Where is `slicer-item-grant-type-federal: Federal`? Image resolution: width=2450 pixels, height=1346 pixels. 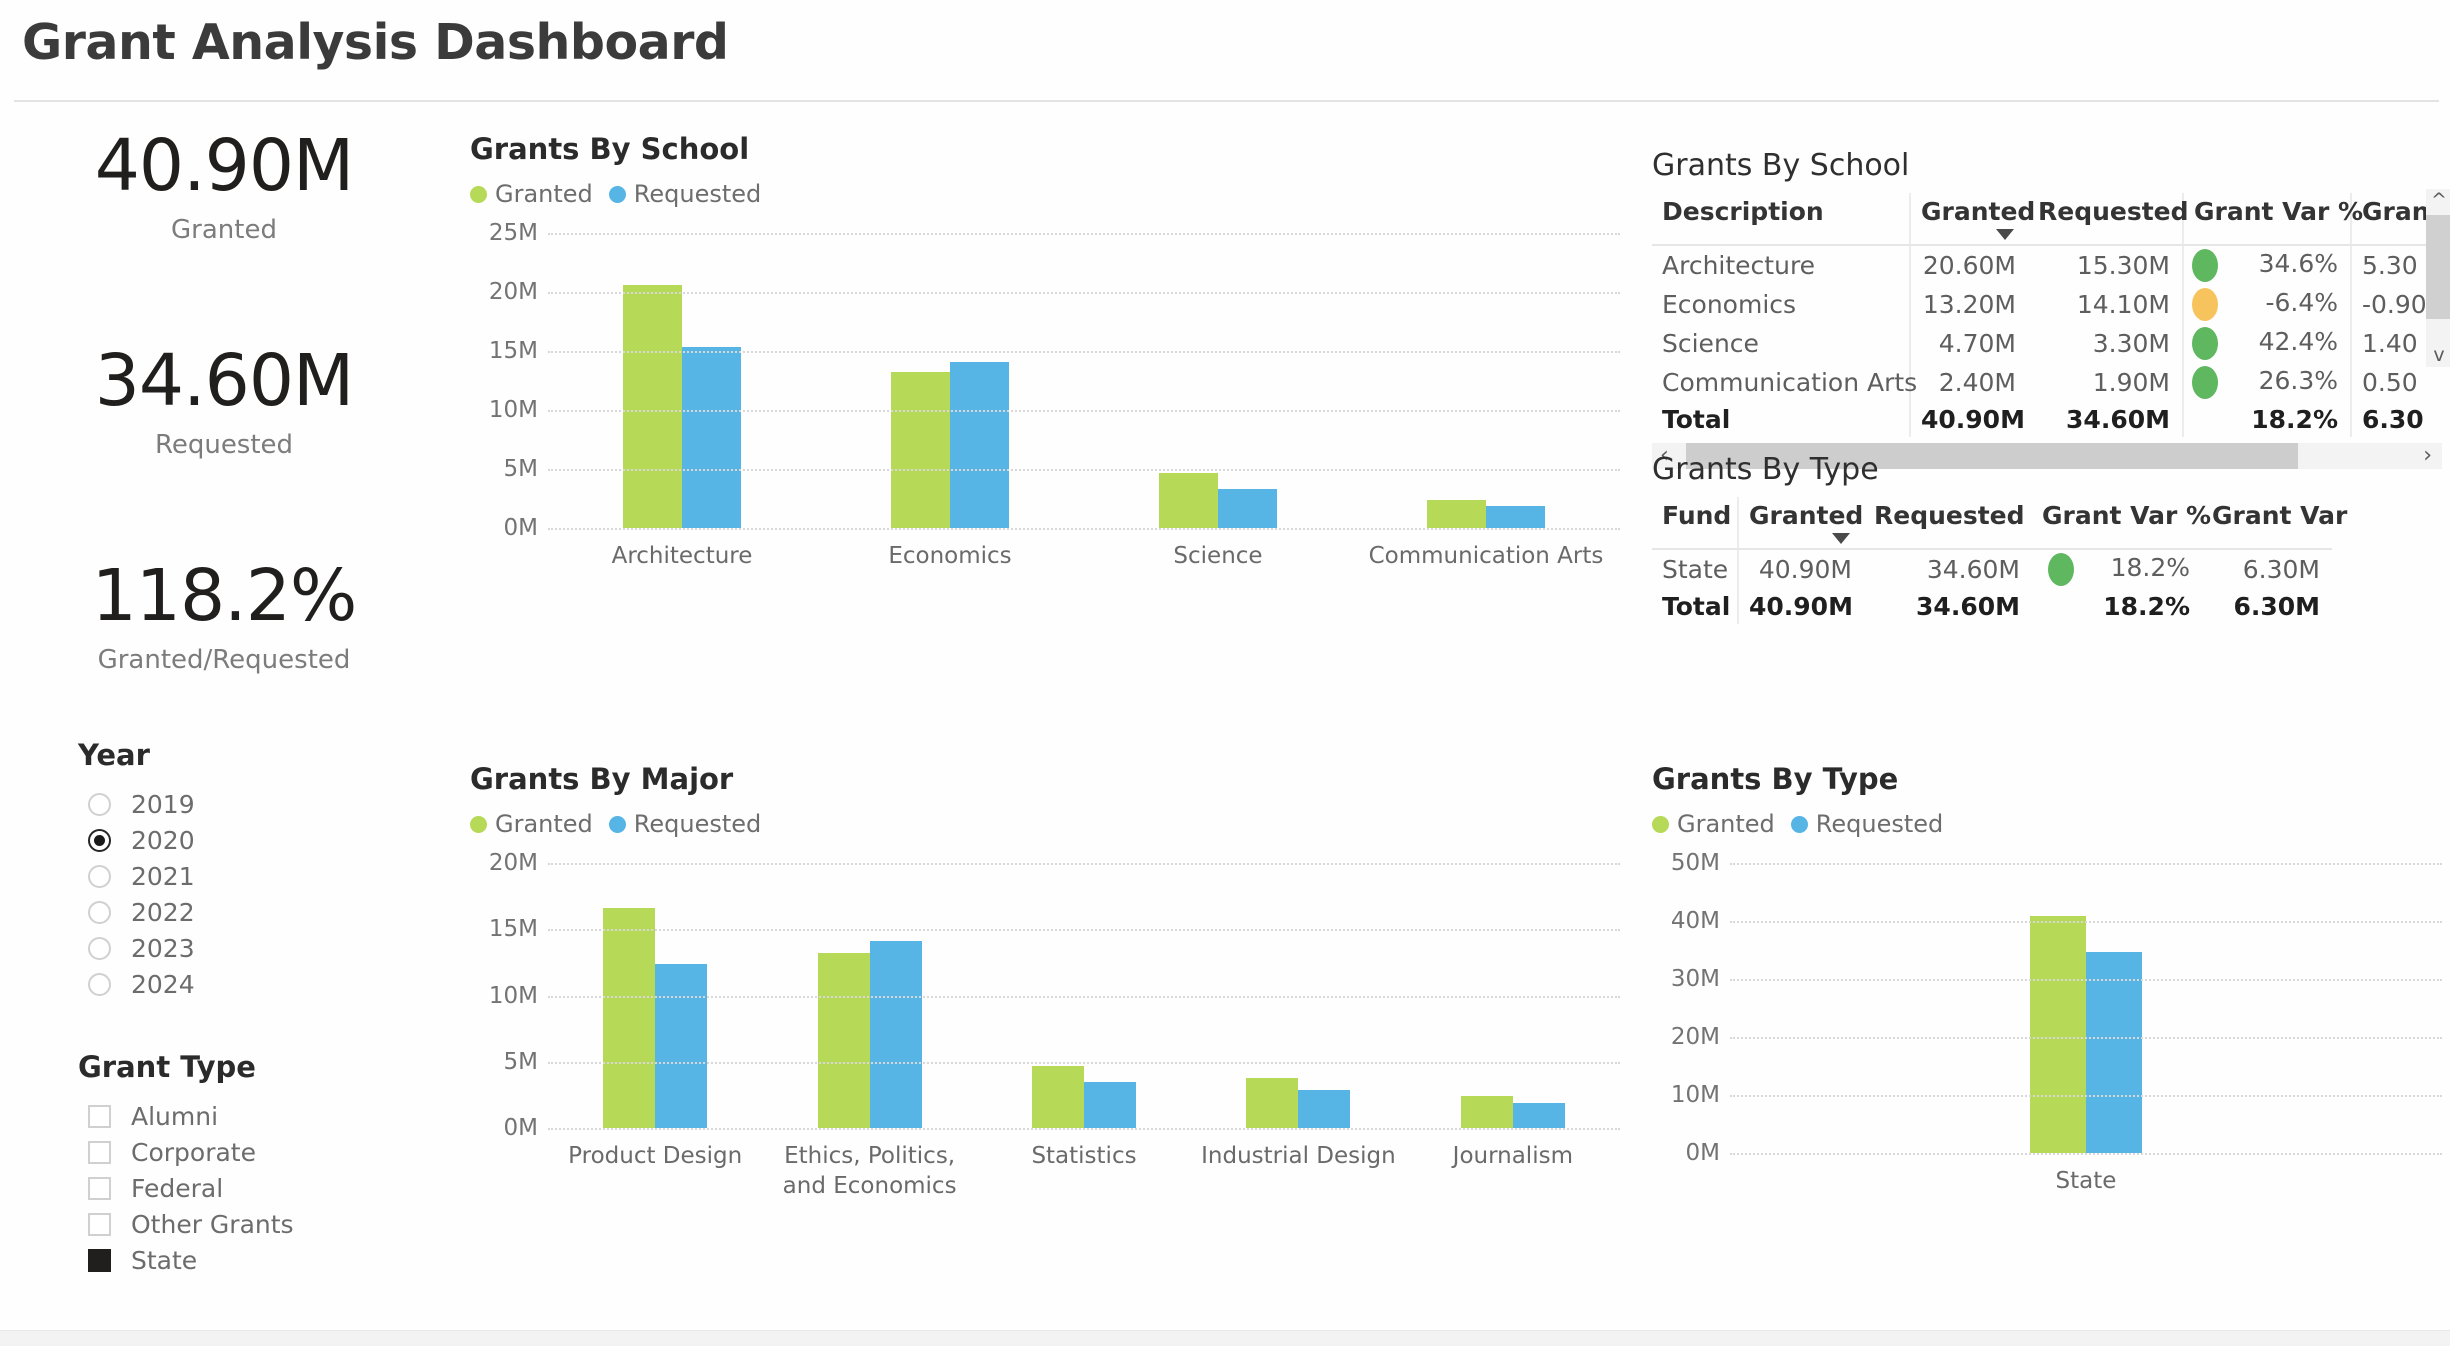
slicer-item-grant-type-federal: Federal is located at coordinates (191, 1188).